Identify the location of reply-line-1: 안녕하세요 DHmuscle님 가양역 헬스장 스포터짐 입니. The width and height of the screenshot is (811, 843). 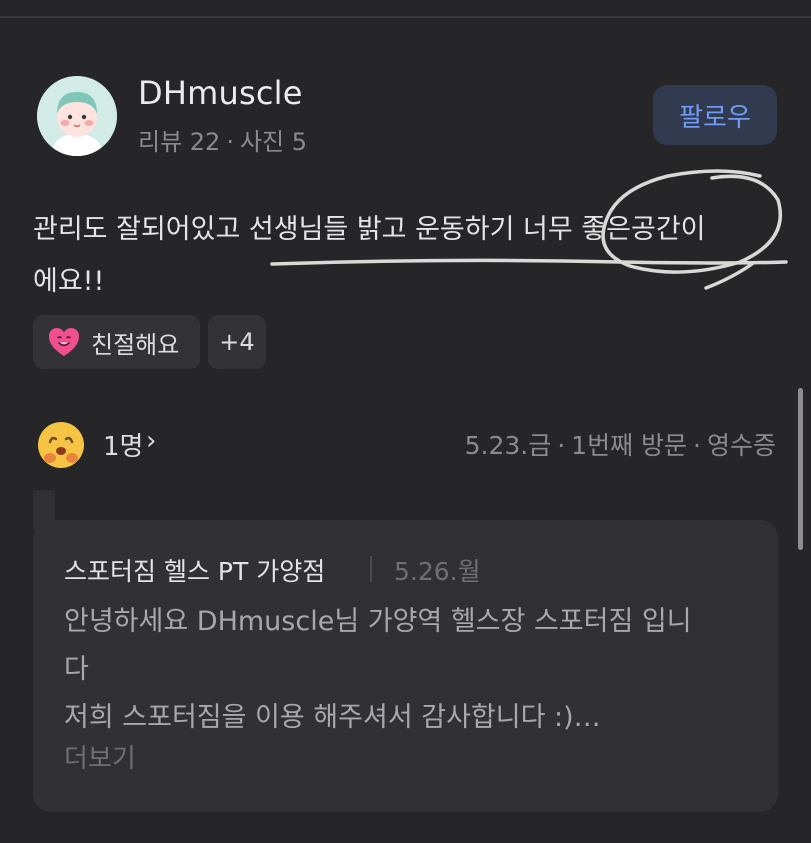
(378, 621).